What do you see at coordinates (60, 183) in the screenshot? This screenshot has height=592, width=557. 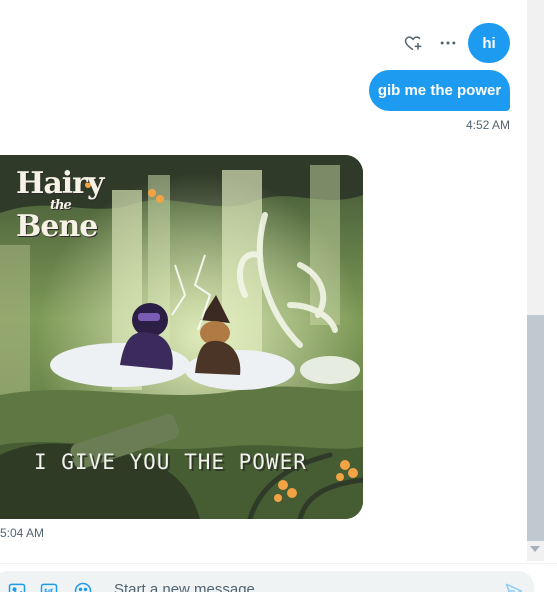 I see `logo-line: Hairy` at bounding box center [60, 183].